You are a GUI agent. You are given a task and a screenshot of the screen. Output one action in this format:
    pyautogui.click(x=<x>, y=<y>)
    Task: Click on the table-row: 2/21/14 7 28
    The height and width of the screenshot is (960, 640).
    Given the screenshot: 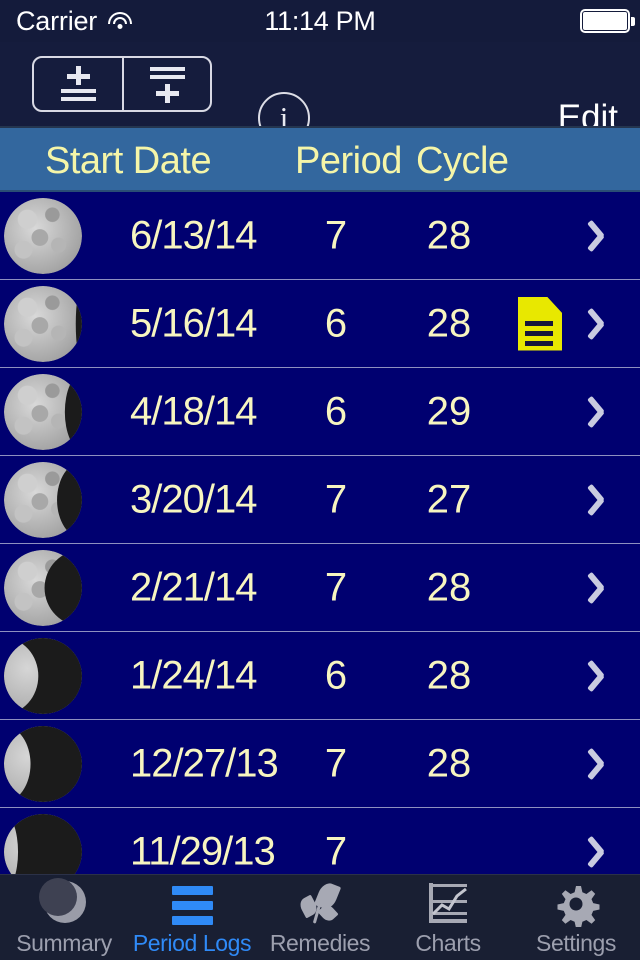 What is the action you would take?
    pyautogui.click(x=320, y=588)
    